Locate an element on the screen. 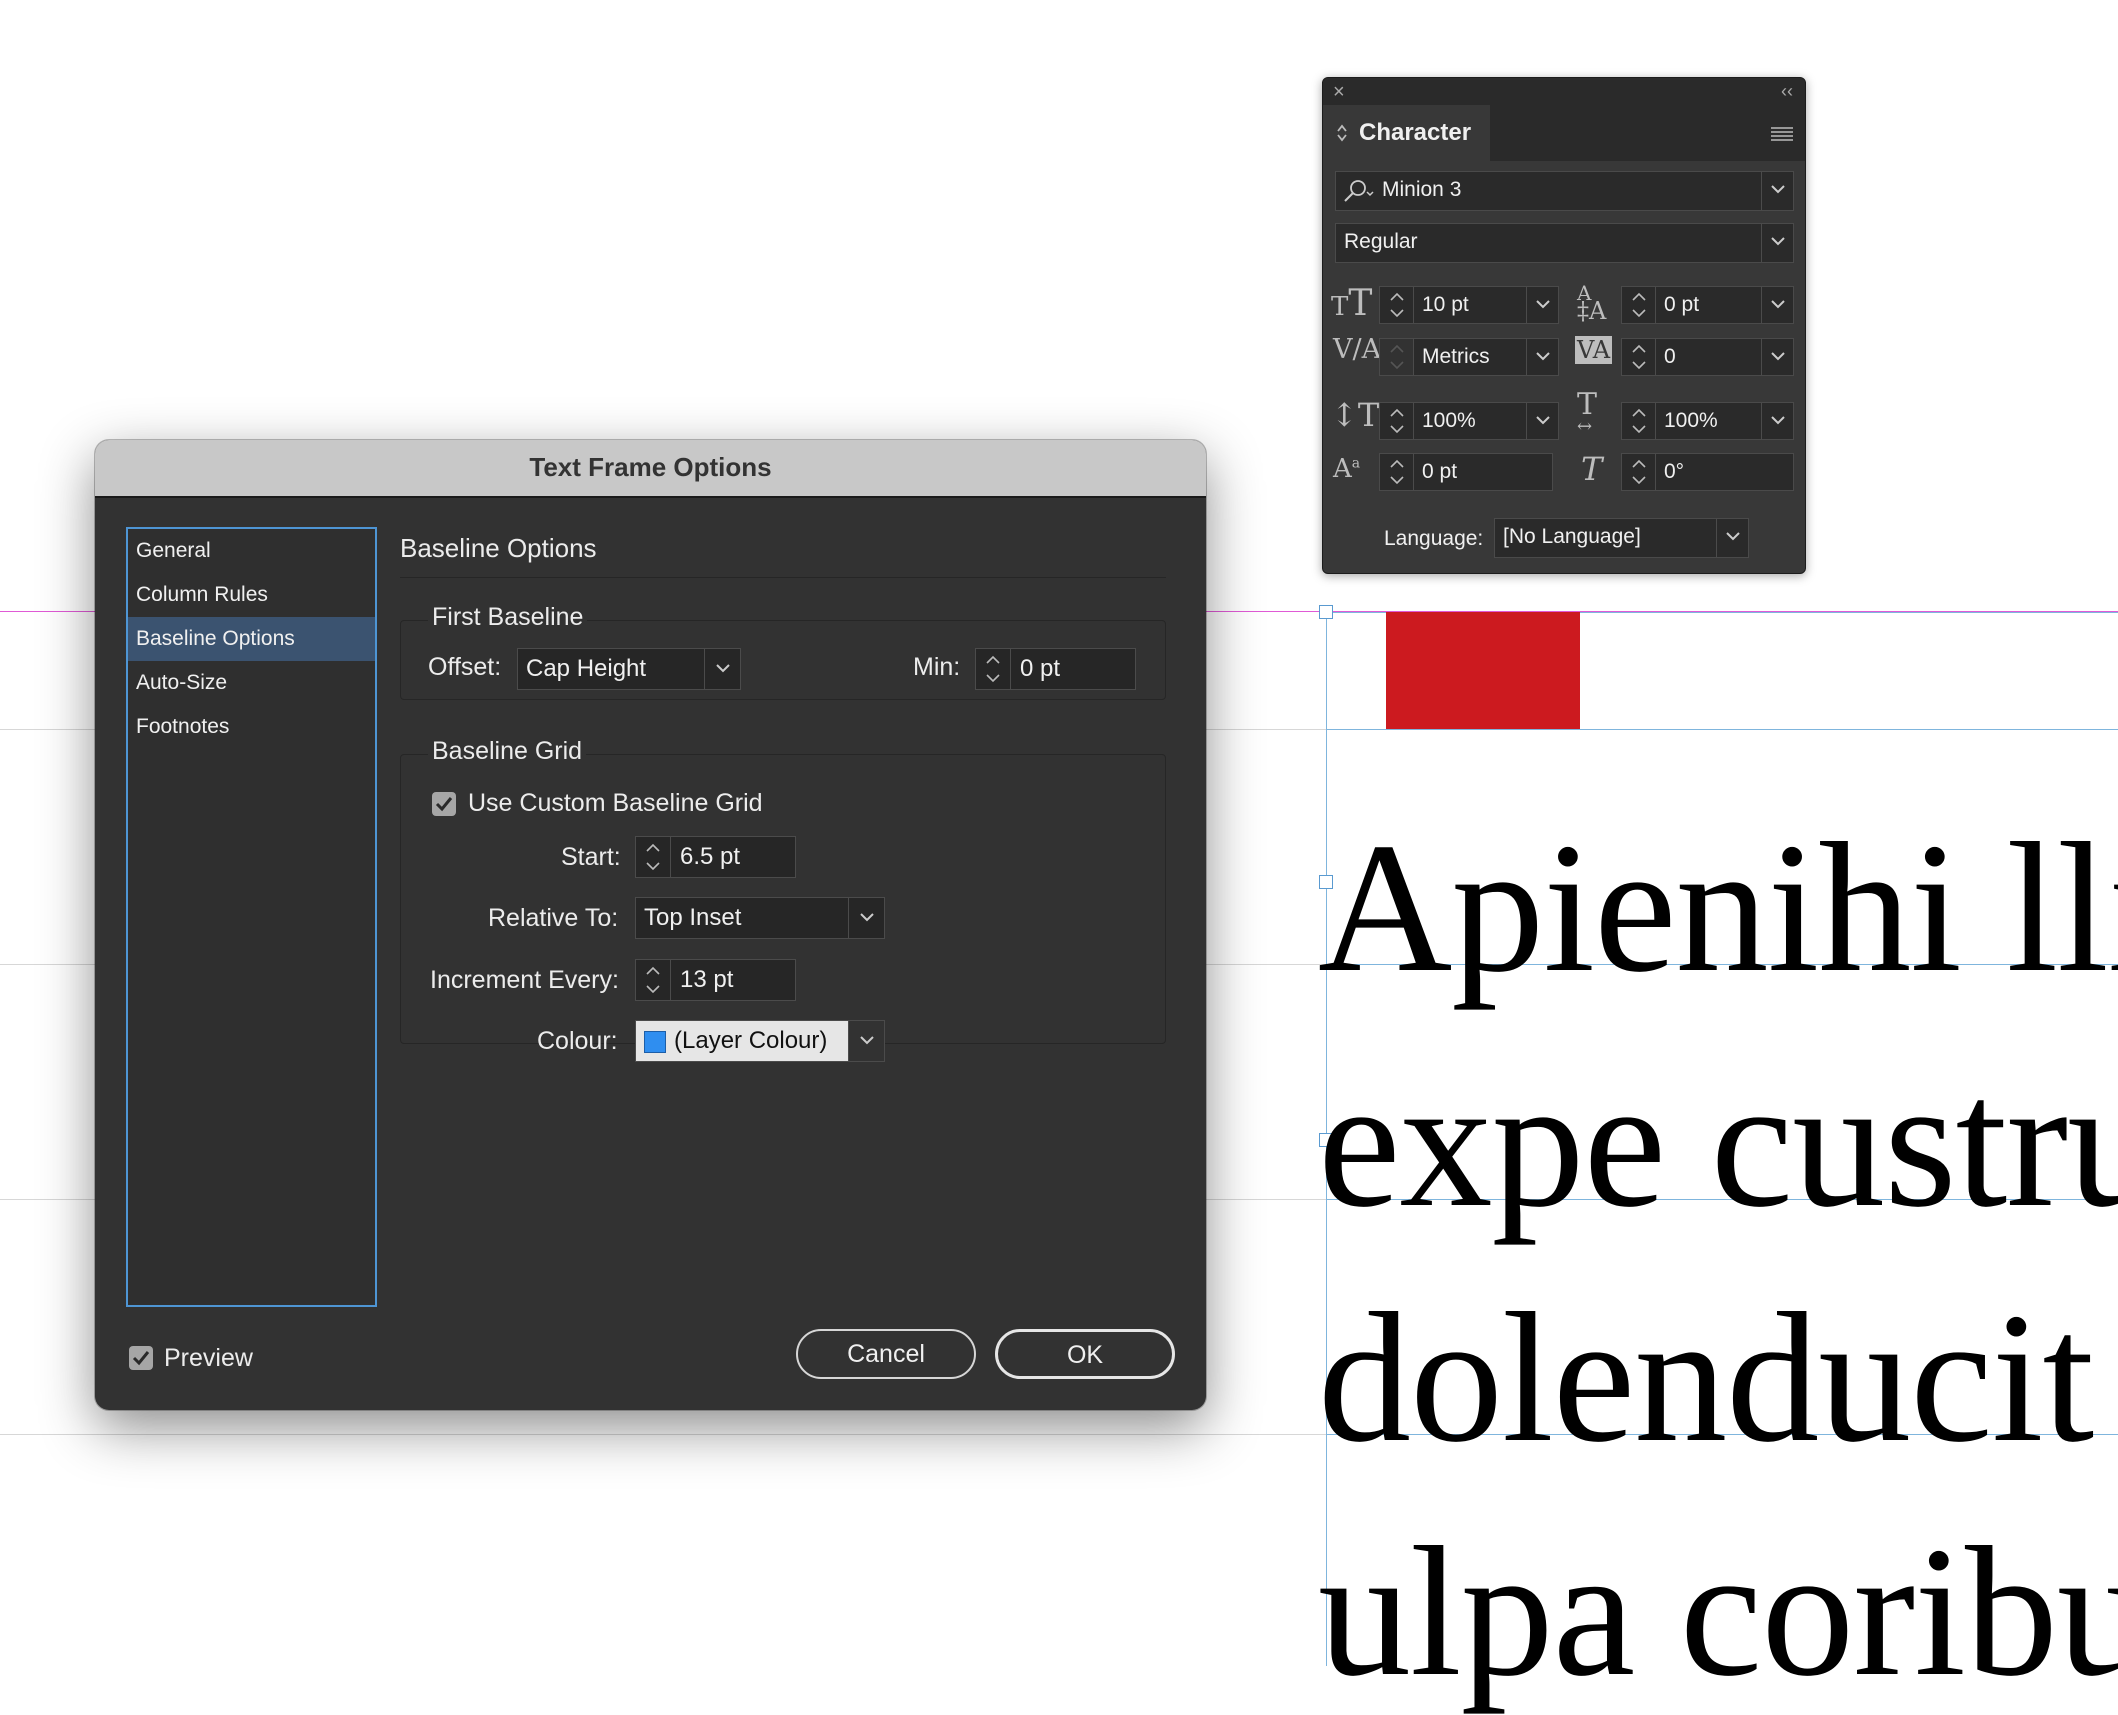 Image resolution: width=2118 pixels, height=1715 pixels. baseline-grid-title: Baseline Grid is located at coordinates (507, 751).